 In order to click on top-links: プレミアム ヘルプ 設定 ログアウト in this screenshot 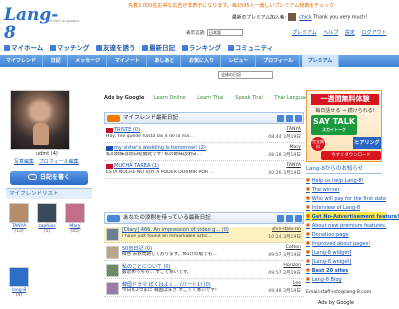, I will do `click(345, 33)`.